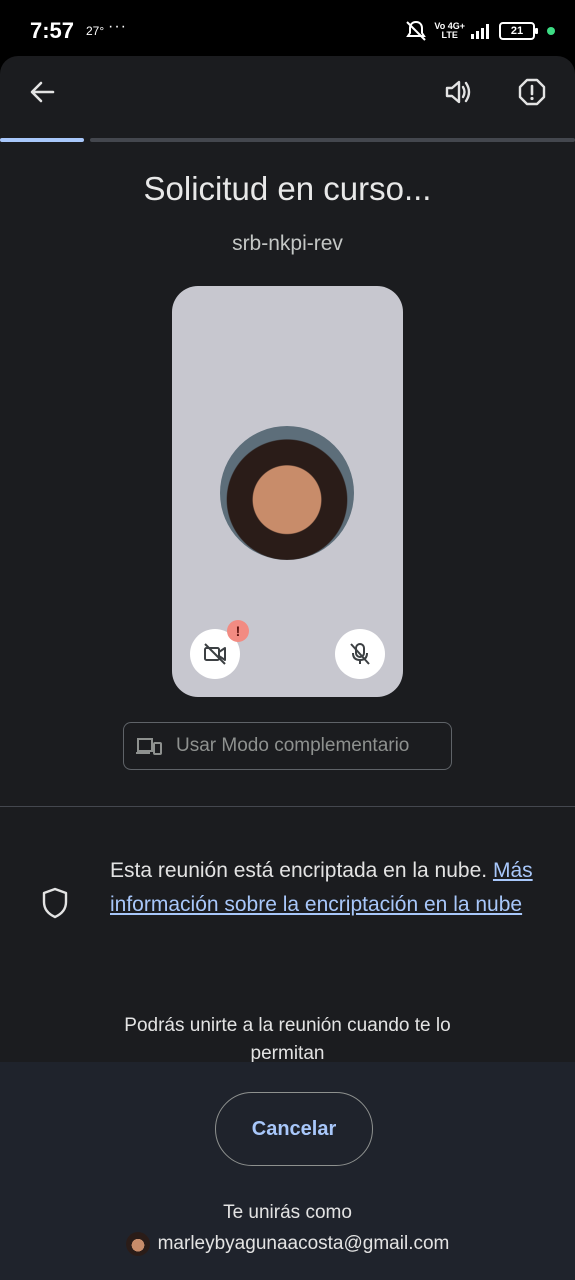 This screenshot has height=1280, width=575. Describe the element at coordinates (117, 26) in the screenshot. I see `status-more-icon: ···` at that location.